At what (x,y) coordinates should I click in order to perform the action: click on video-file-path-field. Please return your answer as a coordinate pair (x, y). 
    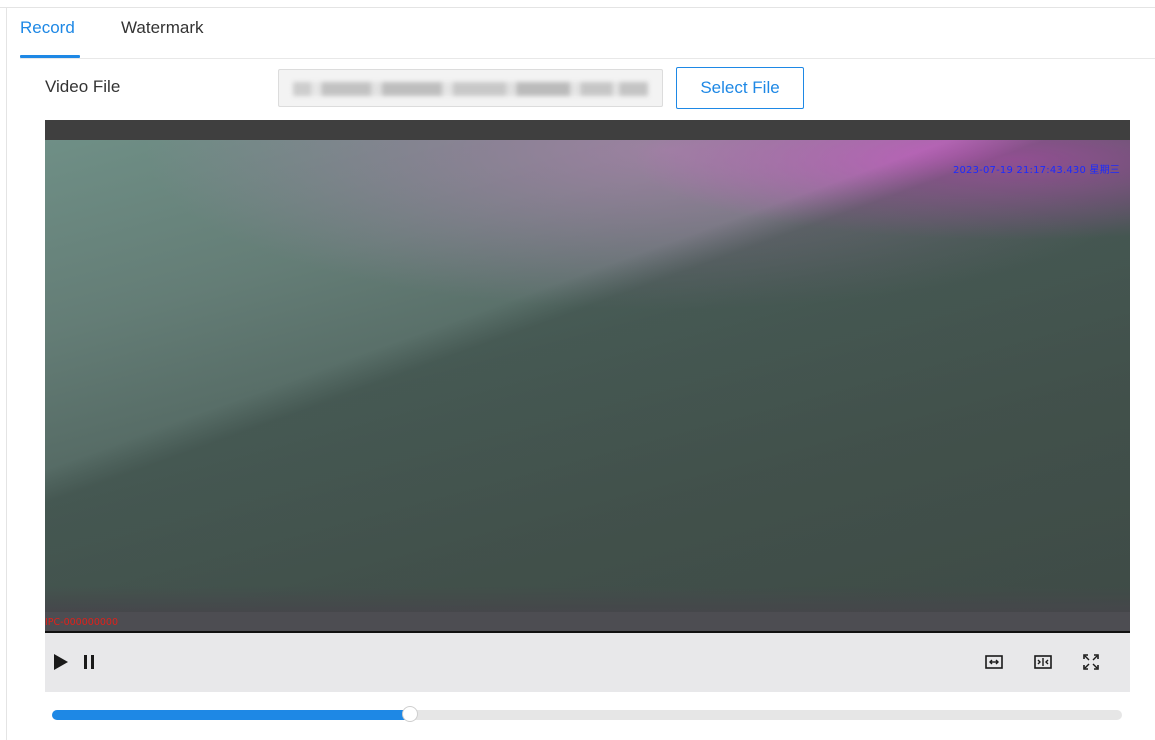
    Looking at the image, I should click on (470, 88).